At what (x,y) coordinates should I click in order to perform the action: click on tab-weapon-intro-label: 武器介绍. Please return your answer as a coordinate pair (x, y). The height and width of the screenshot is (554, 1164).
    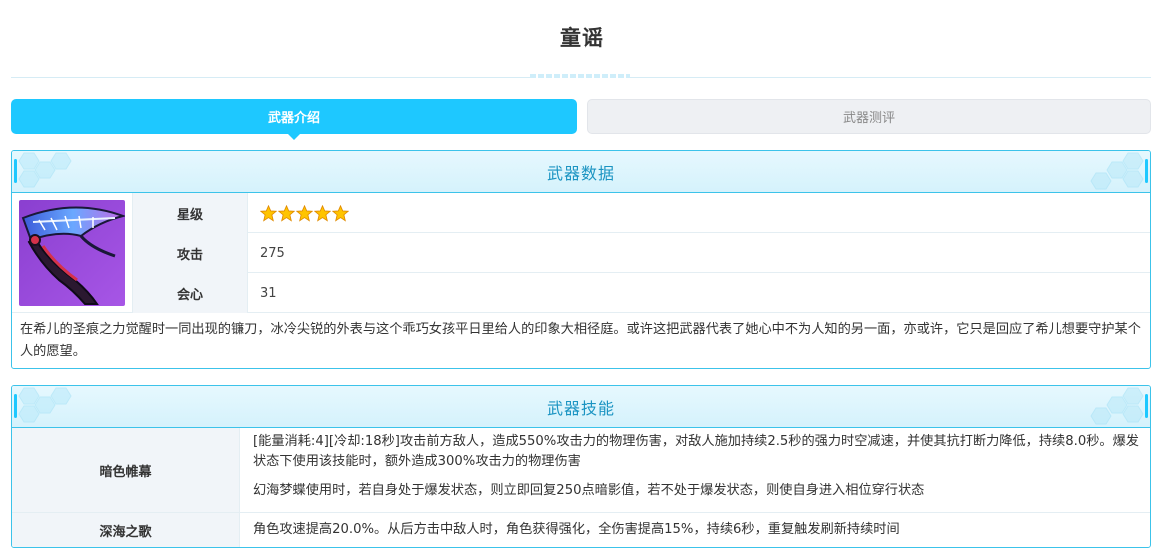
    Looking at the image, I should click on (293, 118).